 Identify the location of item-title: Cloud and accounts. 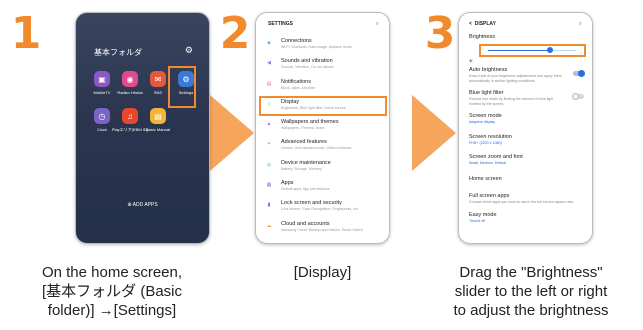
(305, 223).